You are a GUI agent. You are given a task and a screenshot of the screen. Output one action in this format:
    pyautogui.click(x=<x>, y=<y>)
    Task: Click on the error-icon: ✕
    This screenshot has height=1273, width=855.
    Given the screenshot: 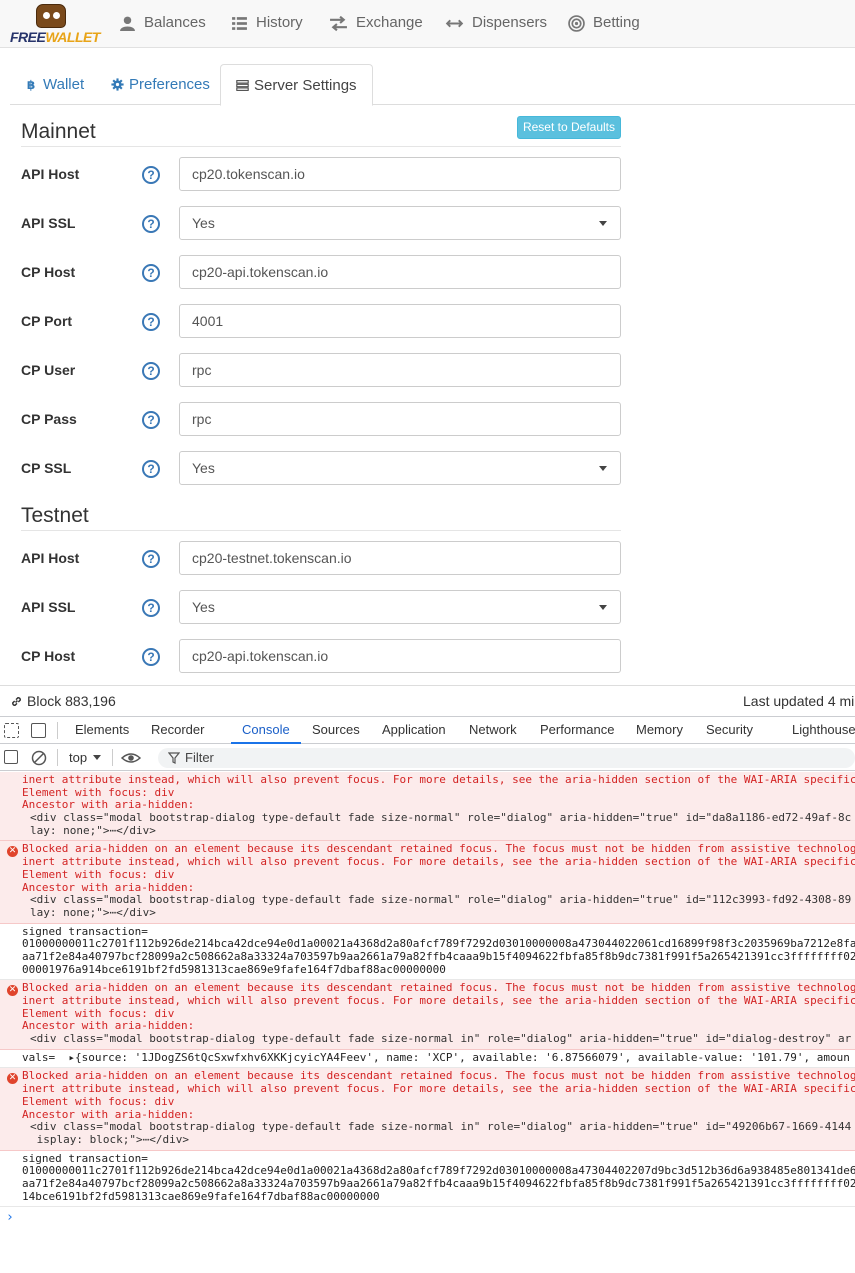 What is the action you would take?
    pyautogui.click(x=12, y=852)
    